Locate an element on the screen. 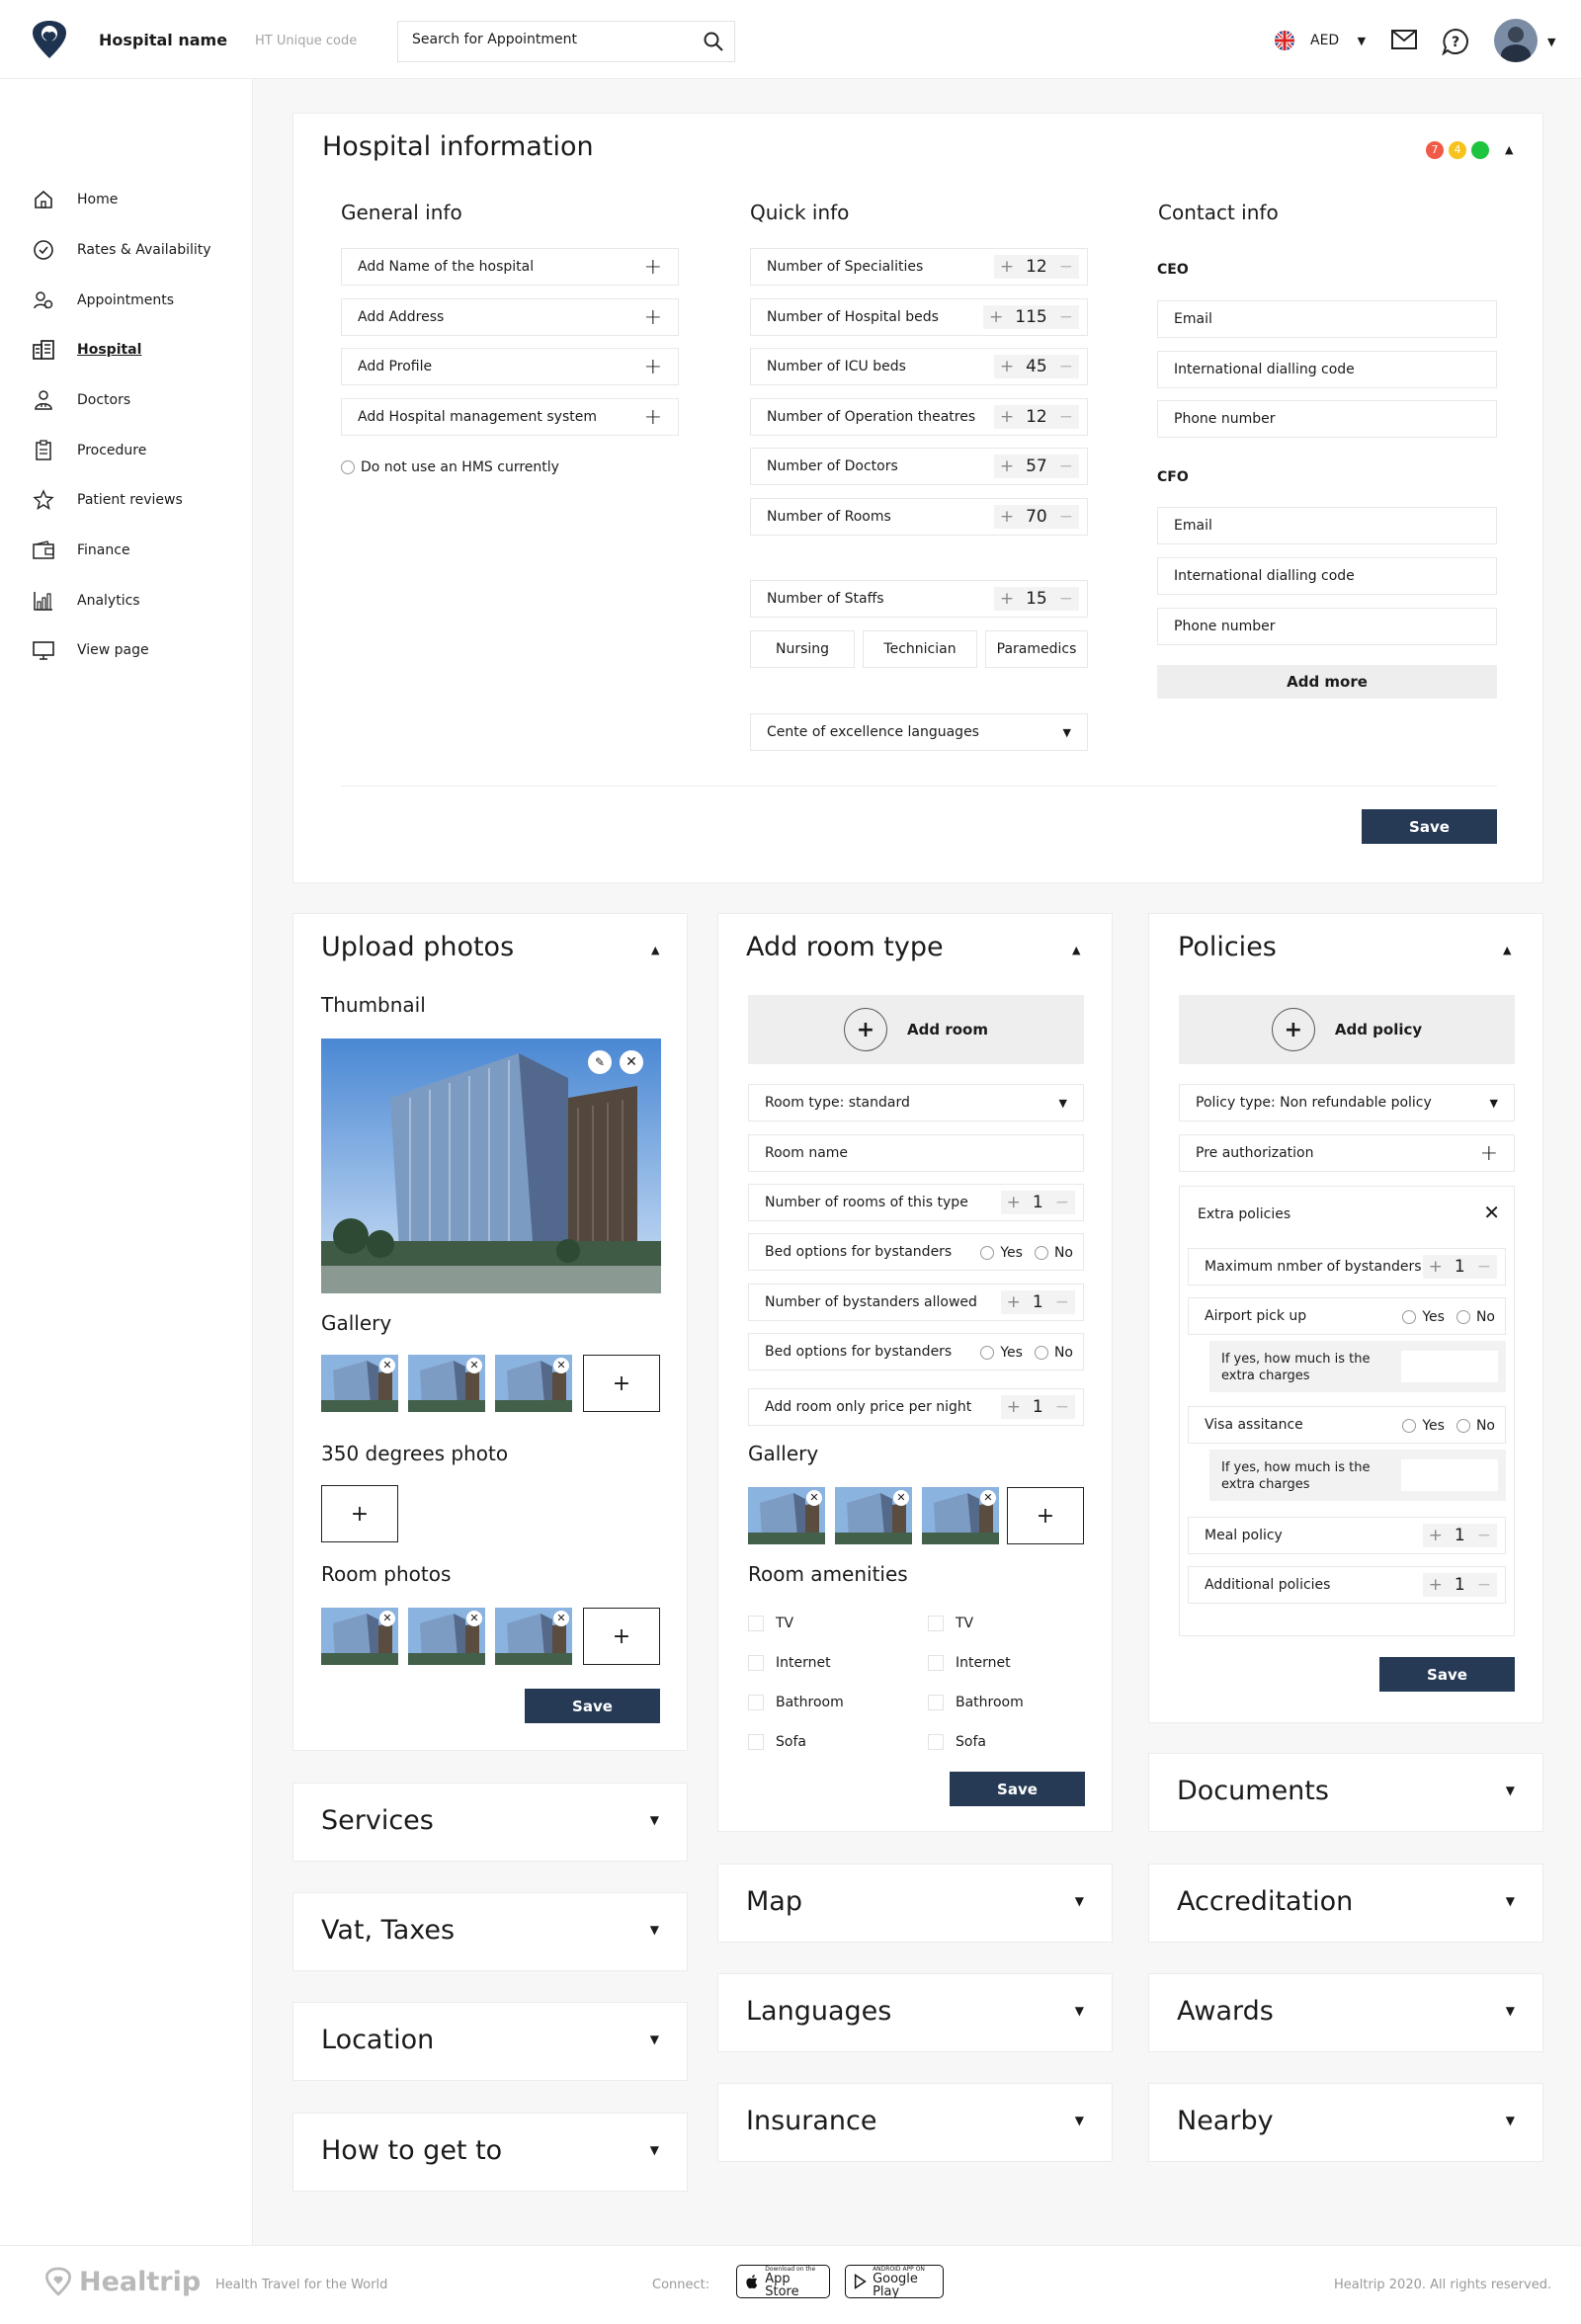 The width and height of the screenshot is (1581, 2324). chevron-down-icon: ▼ is located at coordinates (1551, 42).